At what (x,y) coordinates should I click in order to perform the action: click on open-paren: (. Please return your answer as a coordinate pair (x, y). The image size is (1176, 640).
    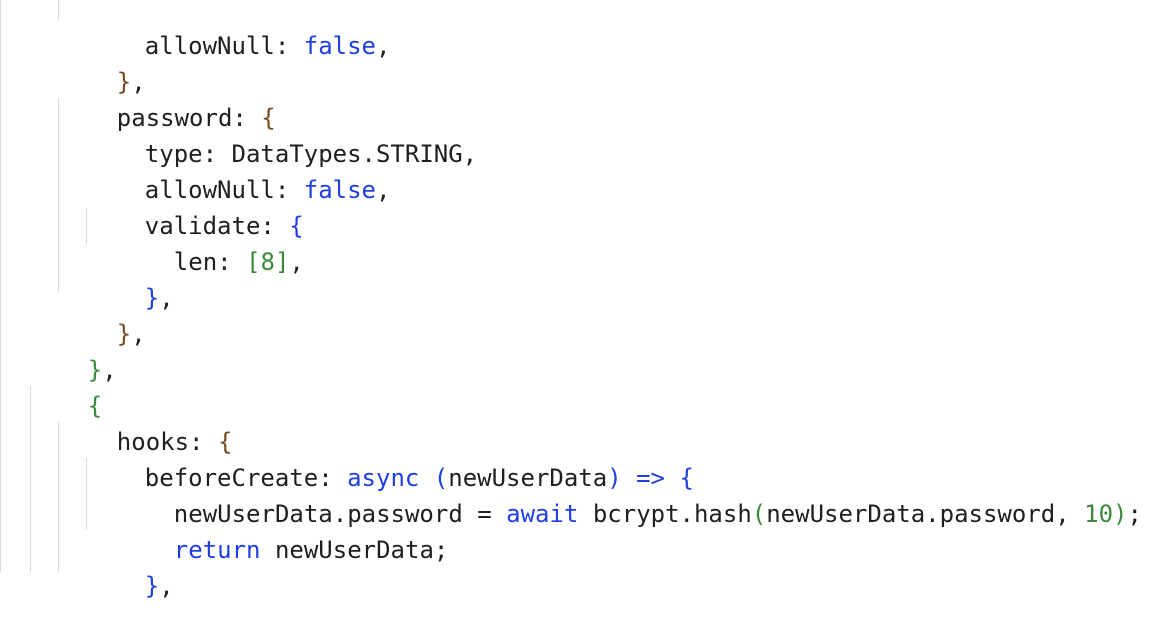
    Looking at the image, I should click on (759, 514).